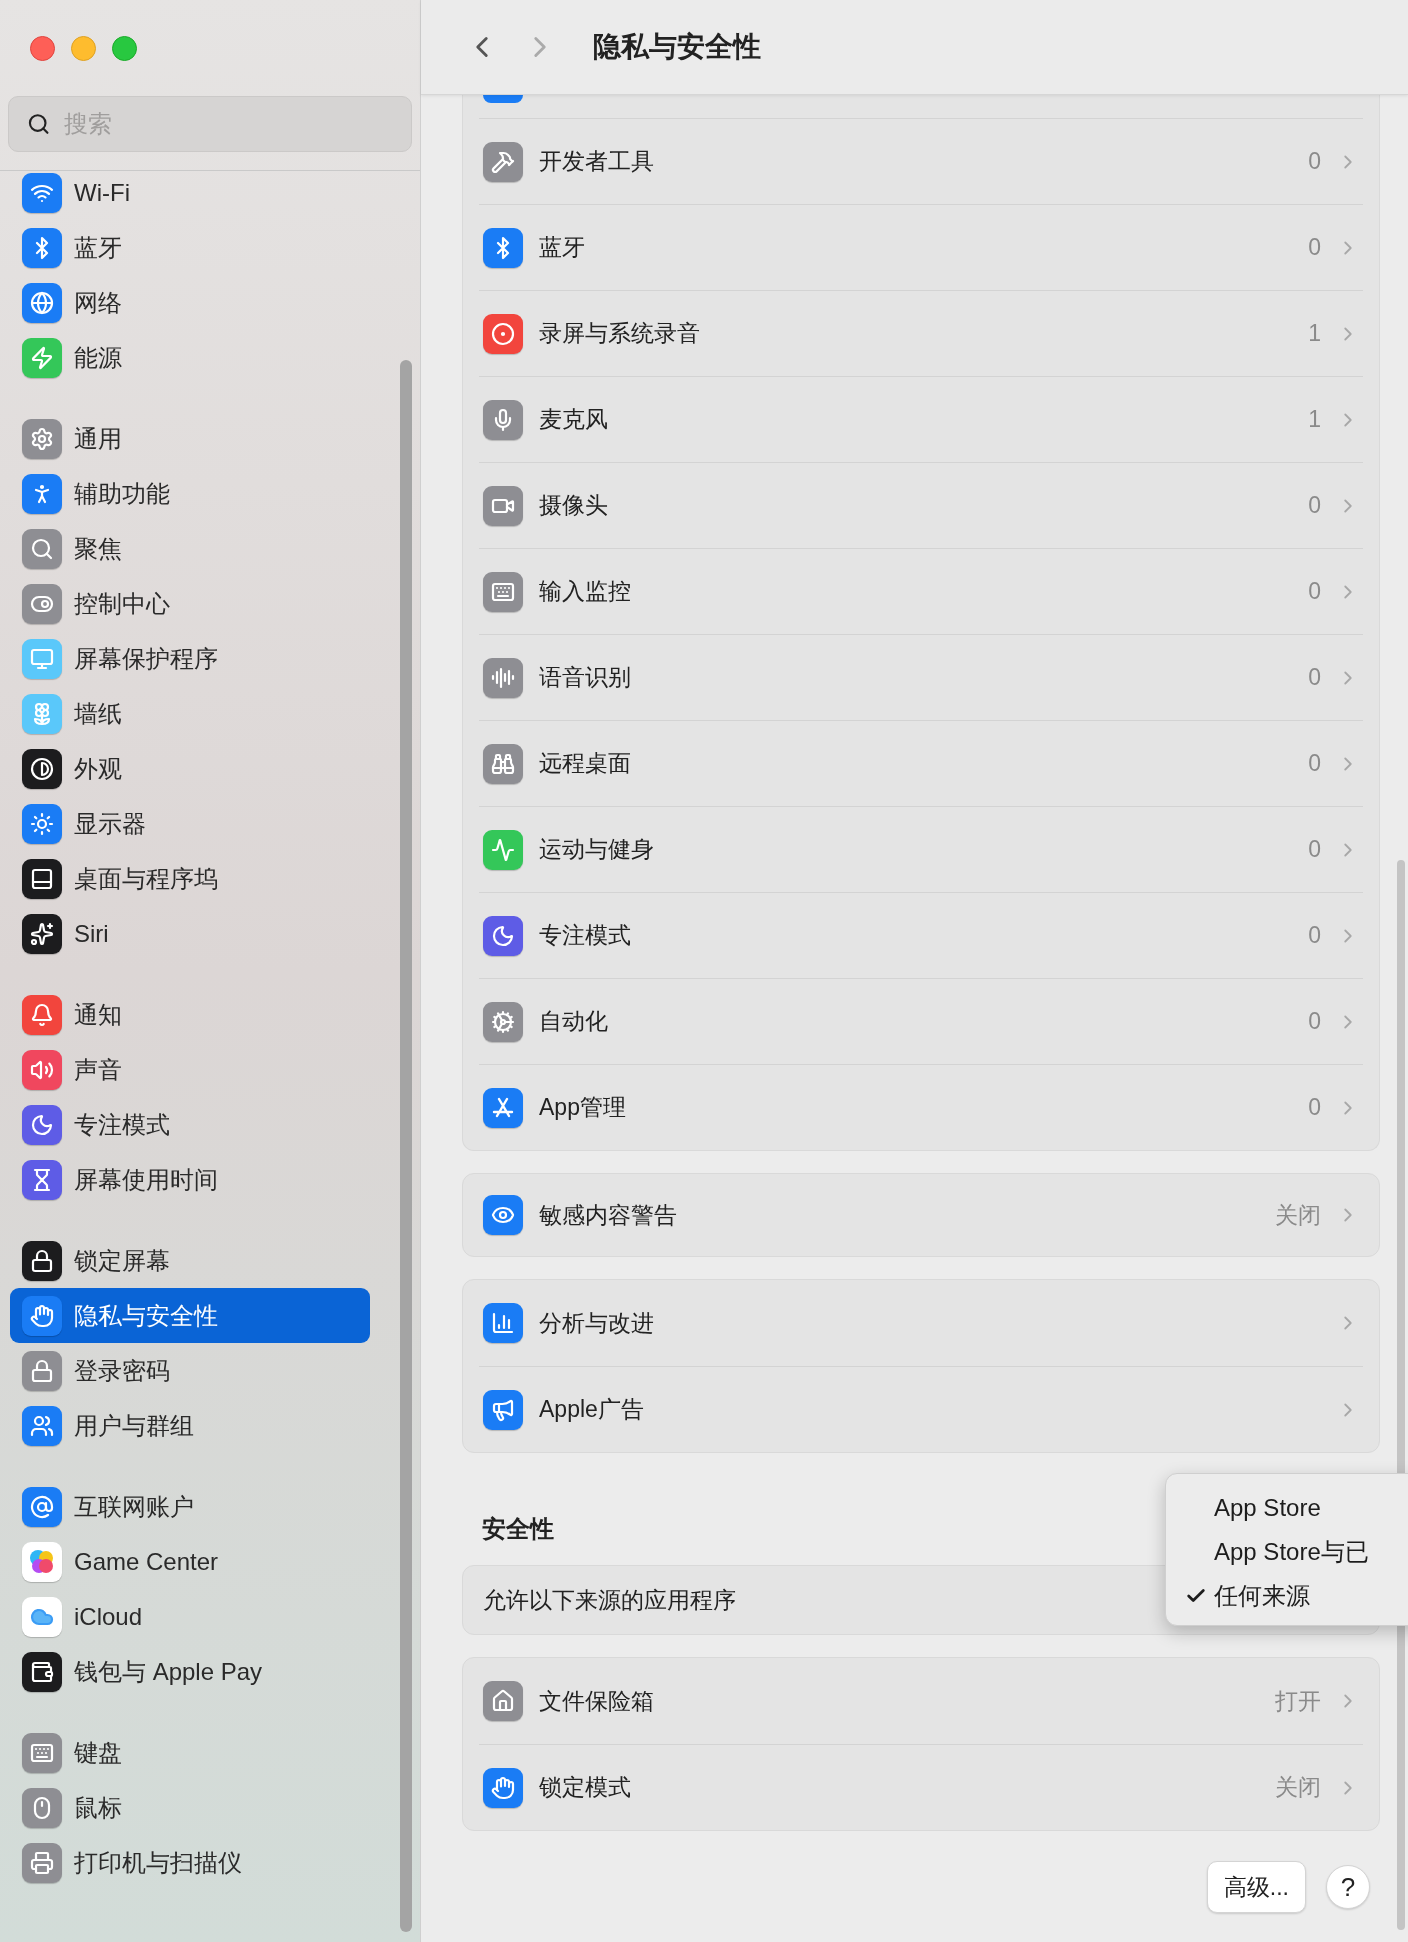 The width and height of the screenshot is (1408, 1942). What do you see at coordinates (190, 247) in the screenshot?
I see `sidebar-item: 蓝牙` at bounding box center [190, 247].